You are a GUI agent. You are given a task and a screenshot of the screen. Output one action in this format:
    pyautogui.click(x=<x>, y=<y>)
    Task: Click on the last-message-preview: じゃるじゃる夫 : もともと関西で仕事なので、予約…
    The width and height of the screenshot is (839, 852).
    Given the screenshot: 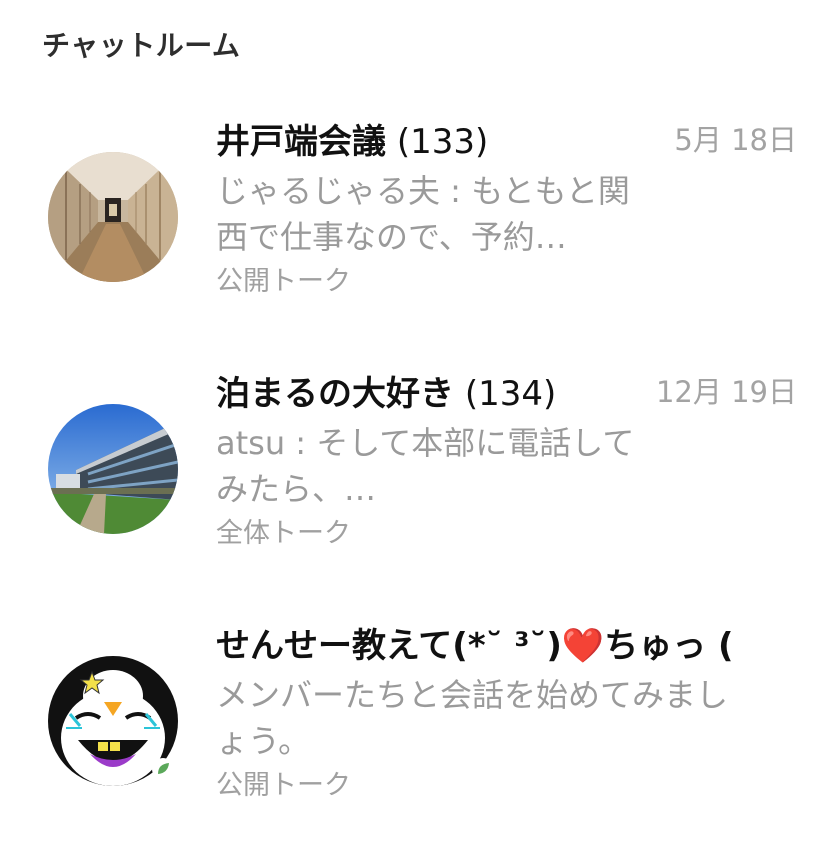 What is the action you would take?
    pyautogui.click(x=423, y=214)
    